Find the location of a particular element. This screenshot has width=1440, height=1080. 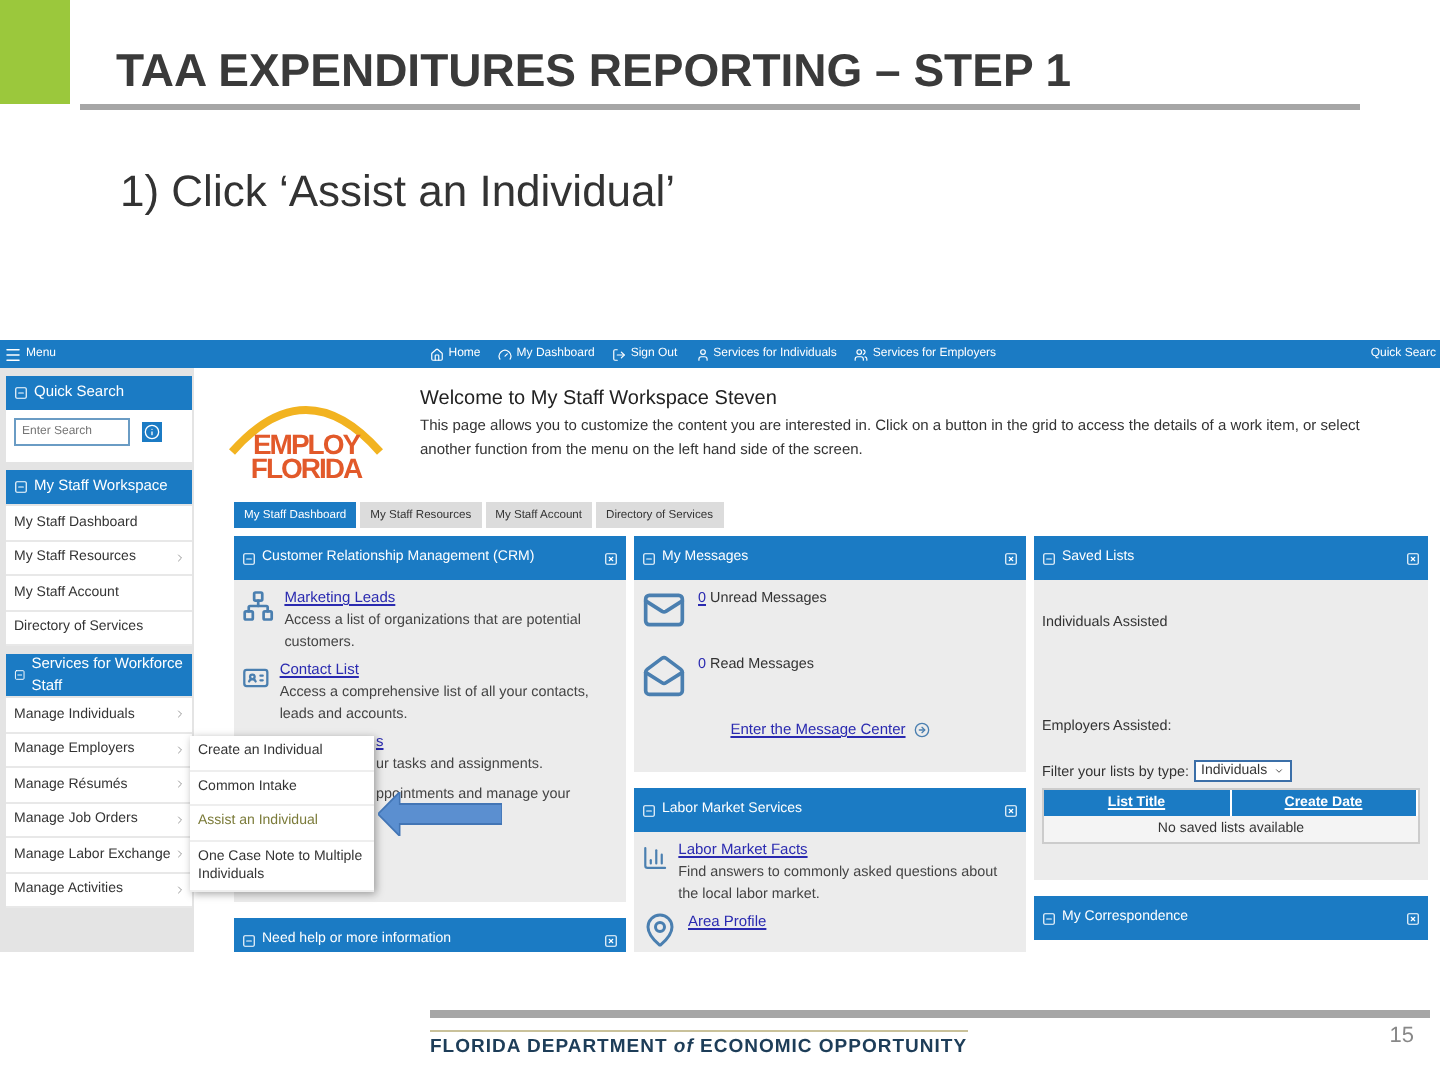

welcome-title: Welcome to My Staff Workspace Steven is located at coordinates (599, 399).